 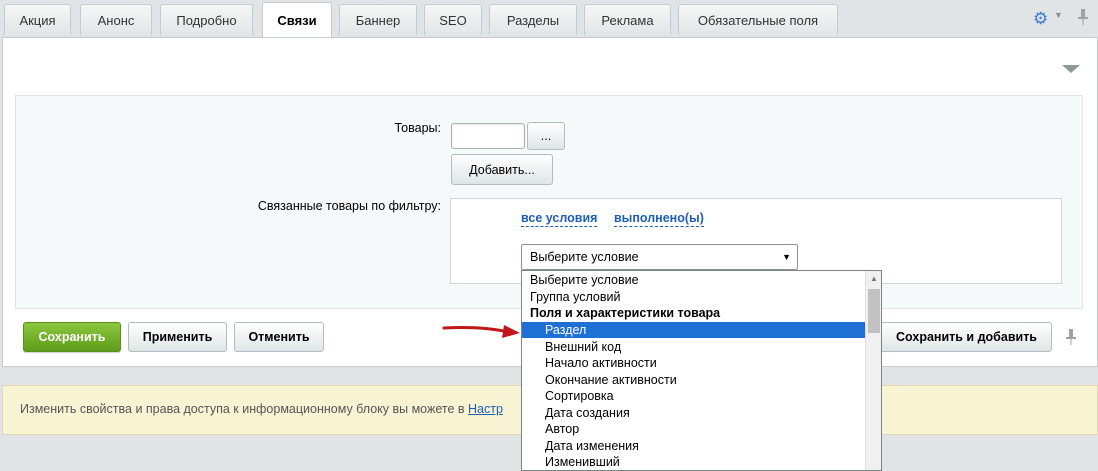 What do you see at coordinates (177, 337) in the screenshot?
I see `apply-button: Применить` at bounding box center [177, 337].